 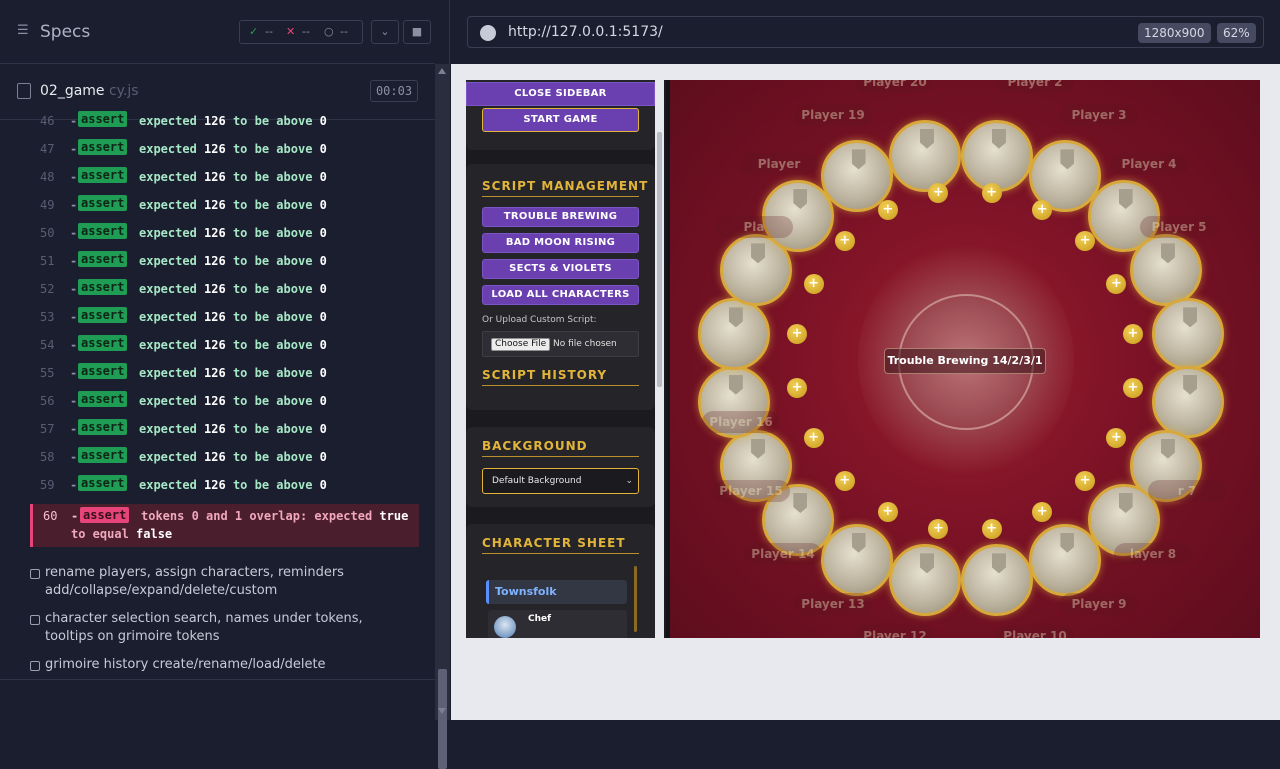 What do you see at coordinates (659, 259) in the screenshot?
I see `sidebar-scroll-thumb` at bounding box center [659, 259].